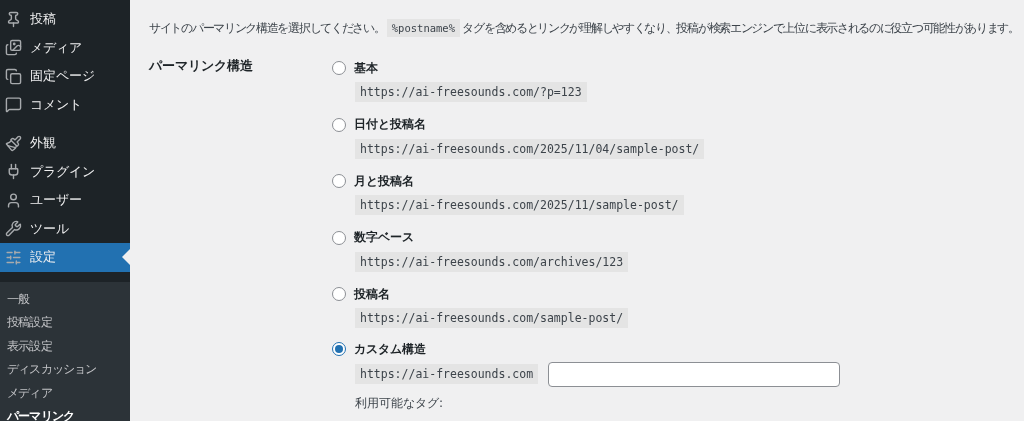  Describe the element at coordinates (65, 19) in the screenshot. I see `sidebar-item: 投稿` at that location.